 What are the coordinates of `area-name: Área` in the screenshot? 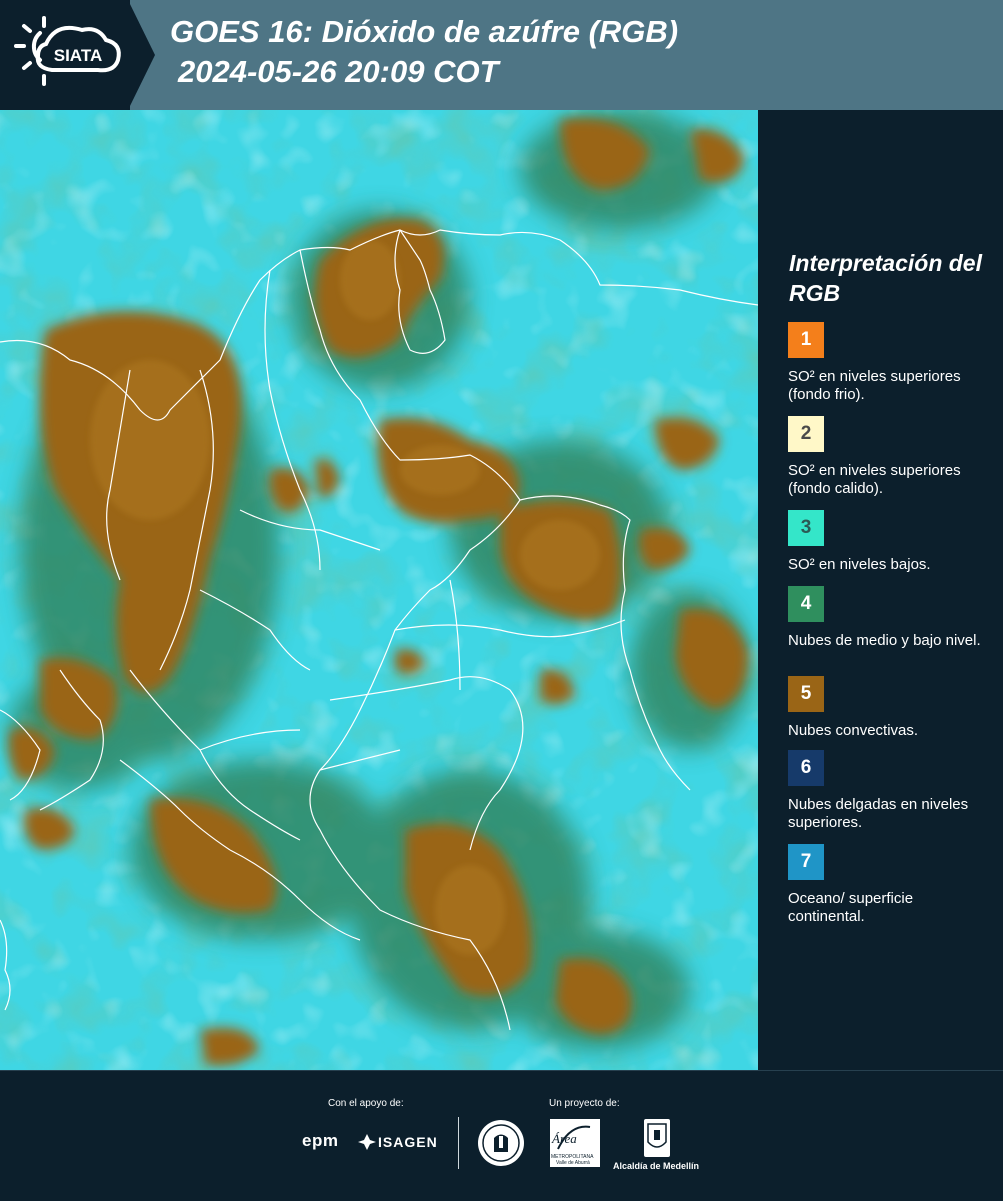 It's located at (564, 1138).